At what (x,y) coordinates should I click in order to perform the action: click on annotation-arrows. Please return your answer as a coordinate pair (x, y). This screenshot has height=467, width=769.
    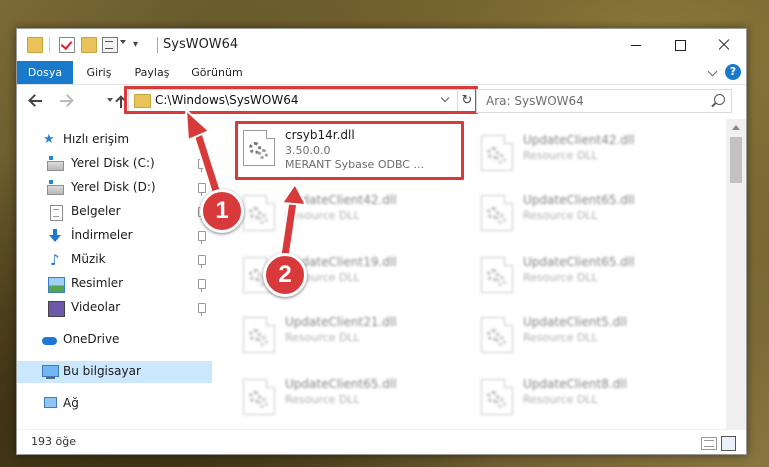
    Looking at the image, I should click on (246, 184).